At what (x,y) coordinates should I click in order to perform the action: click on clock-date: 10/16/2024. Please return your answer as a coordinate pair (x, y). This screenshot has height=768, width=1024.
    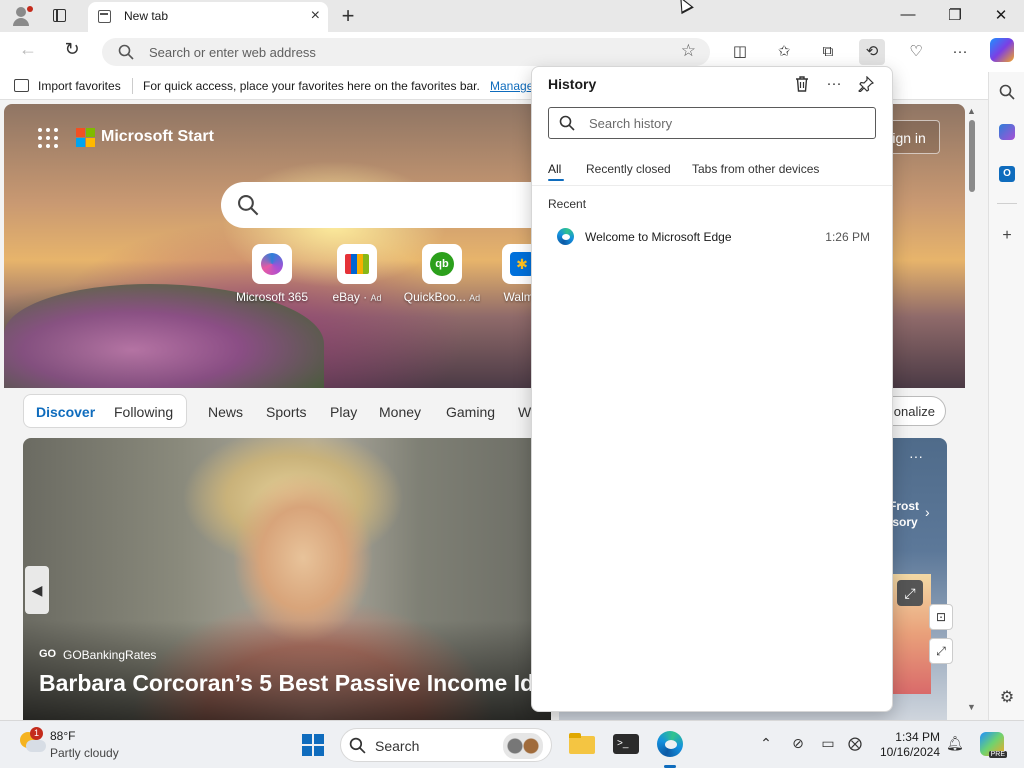
    Looking at the image, I should click on (909, 752).